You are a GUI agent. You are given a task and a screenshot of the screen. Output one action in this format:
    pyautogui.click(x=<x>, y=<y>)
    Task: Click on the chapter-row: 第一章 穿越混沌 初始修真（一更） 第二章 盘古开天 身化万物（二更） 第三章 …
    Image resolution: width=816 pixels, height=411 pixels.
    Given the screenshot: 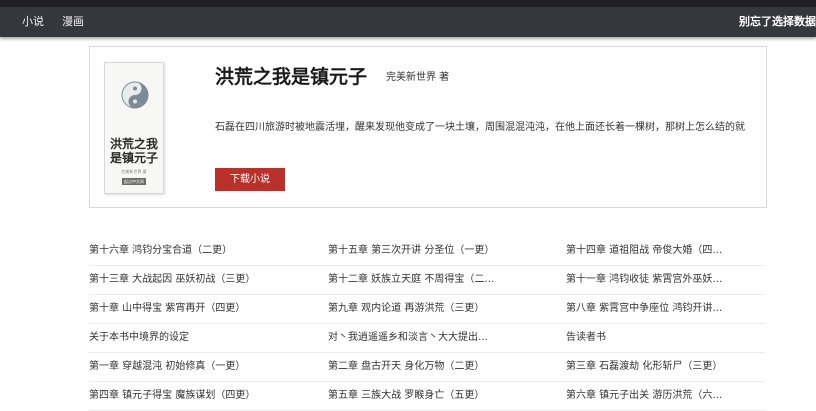 What is the action you would take?
    pyautogui.click(x=427, y=367)
    